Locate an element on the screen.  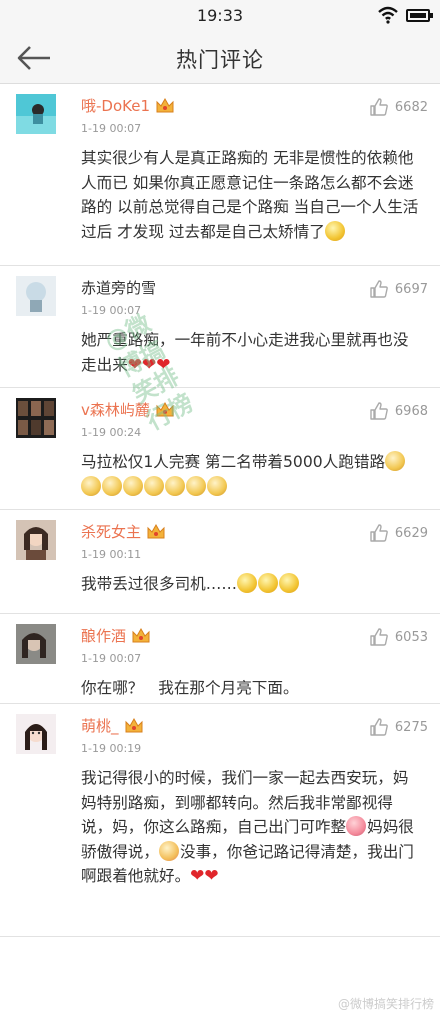
comment-text: 你在哪？ 我在那个月亮下面。 is located at coordinates (190, 688).